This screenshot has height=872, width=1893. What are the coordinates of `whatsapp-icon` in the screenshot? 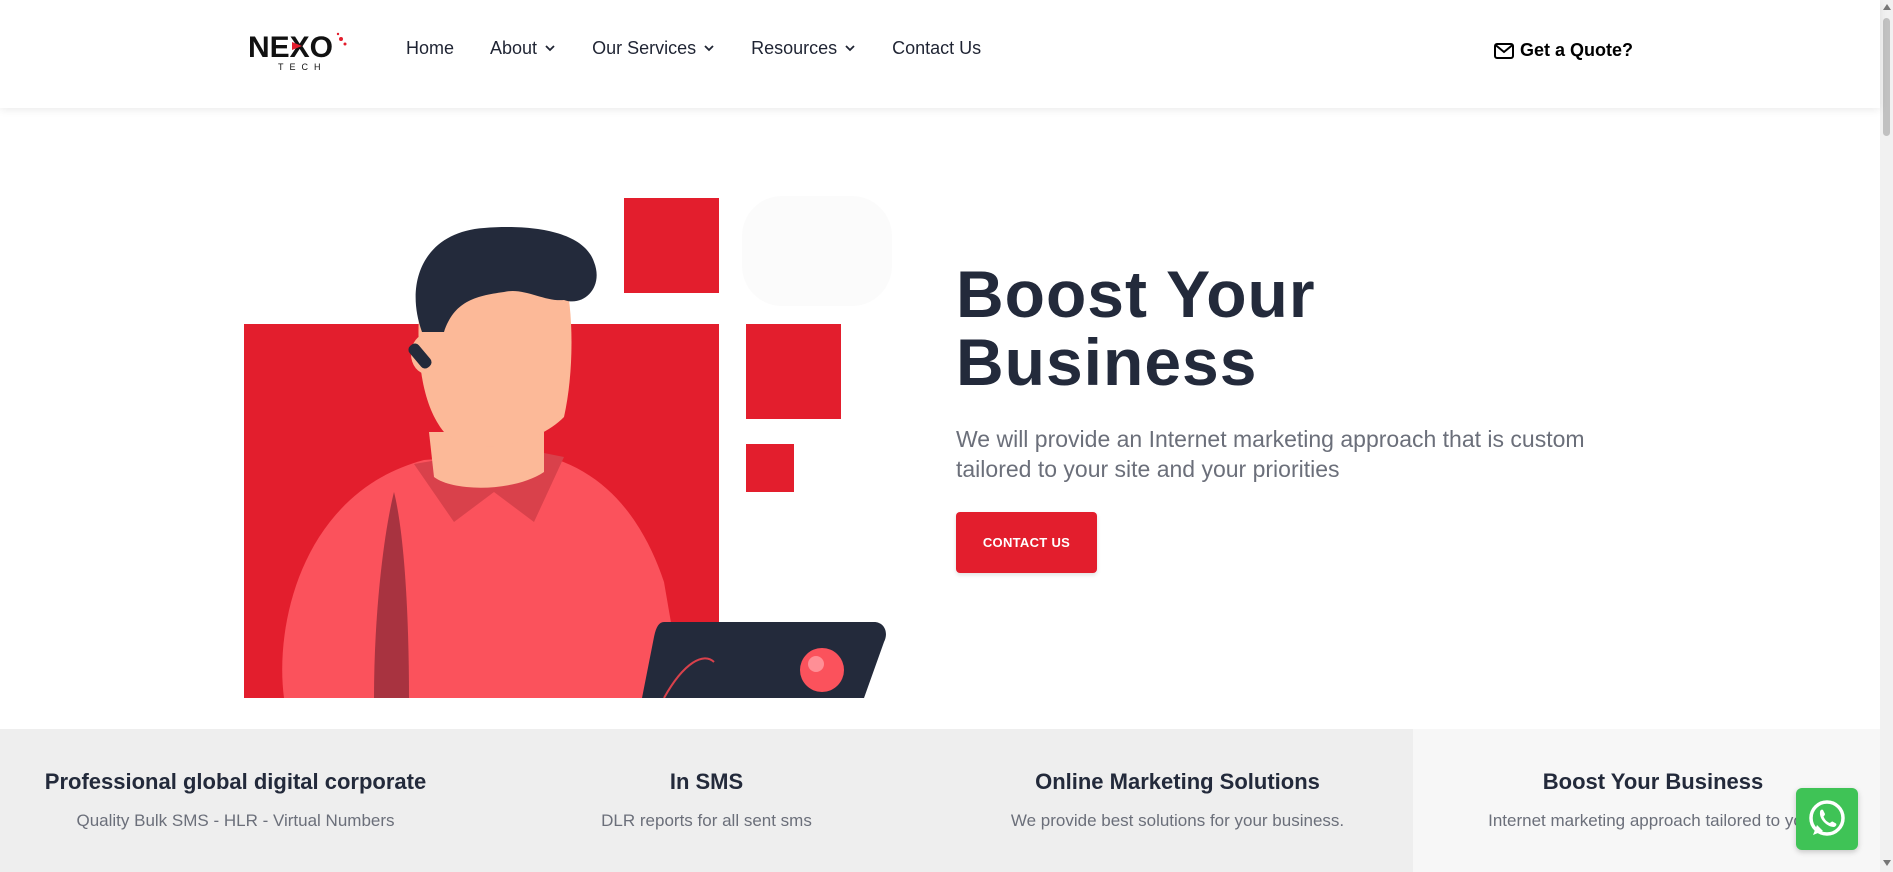 It's located at (1827, 818).